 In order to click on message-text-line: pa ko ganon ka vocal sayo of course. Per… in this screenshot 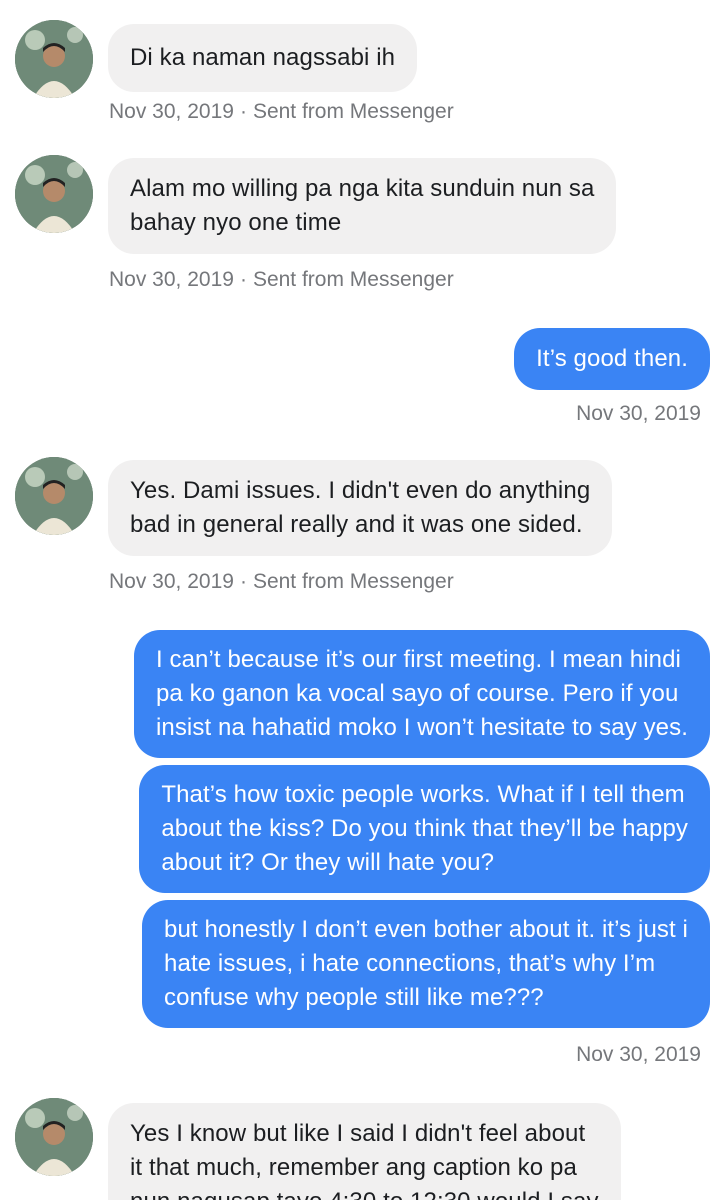, I will do `click(417, 693)`.